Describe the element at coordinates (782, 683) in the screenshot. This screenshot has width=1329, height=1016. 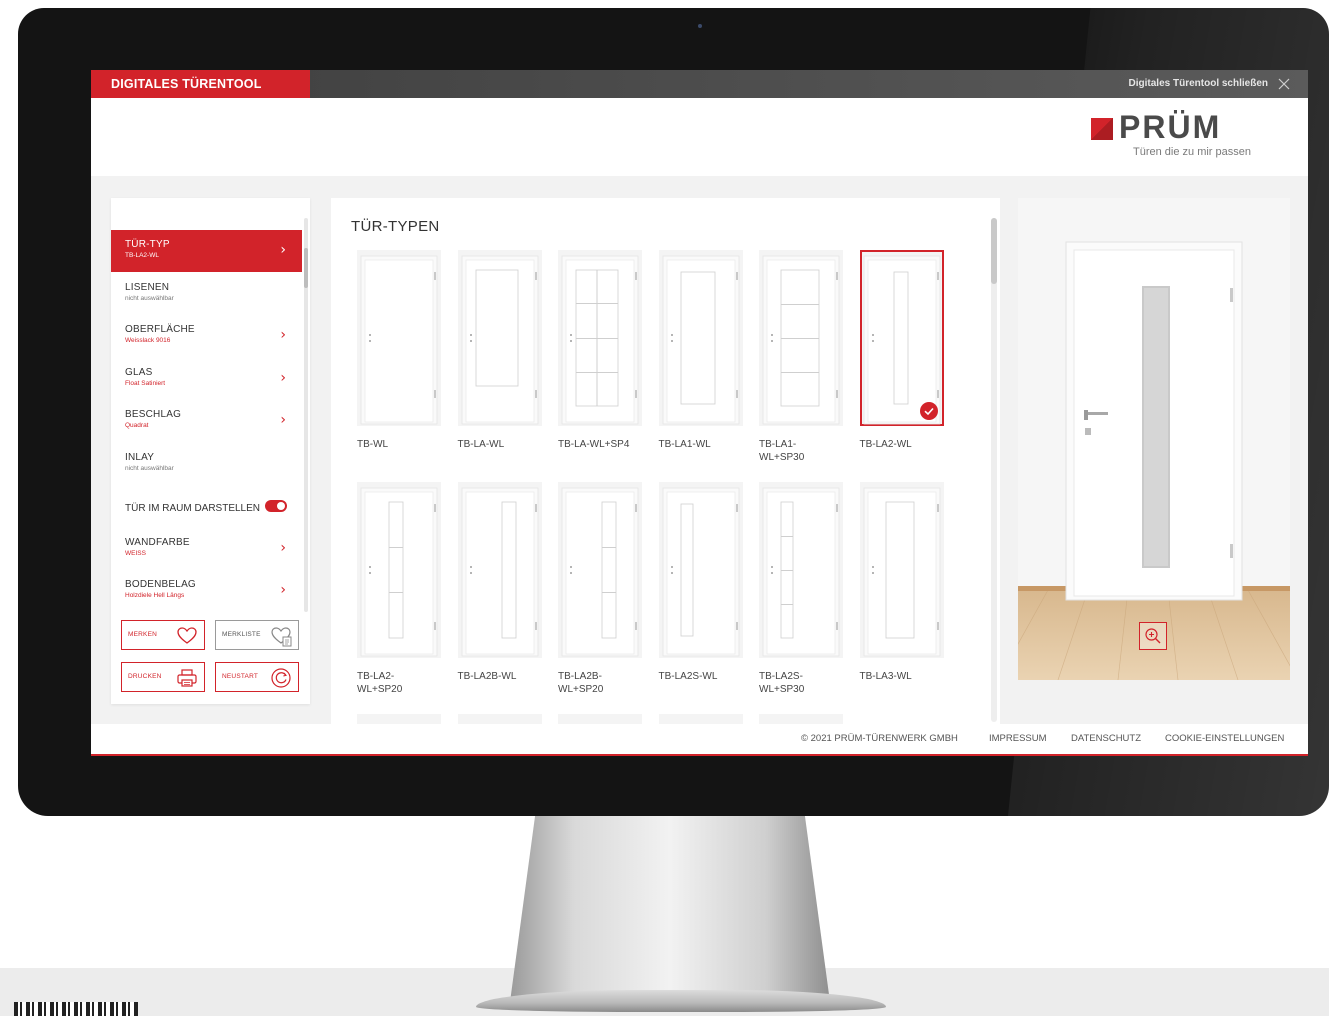
I see `door-type-name: TB-LA2S-WL+SP30` at that location.